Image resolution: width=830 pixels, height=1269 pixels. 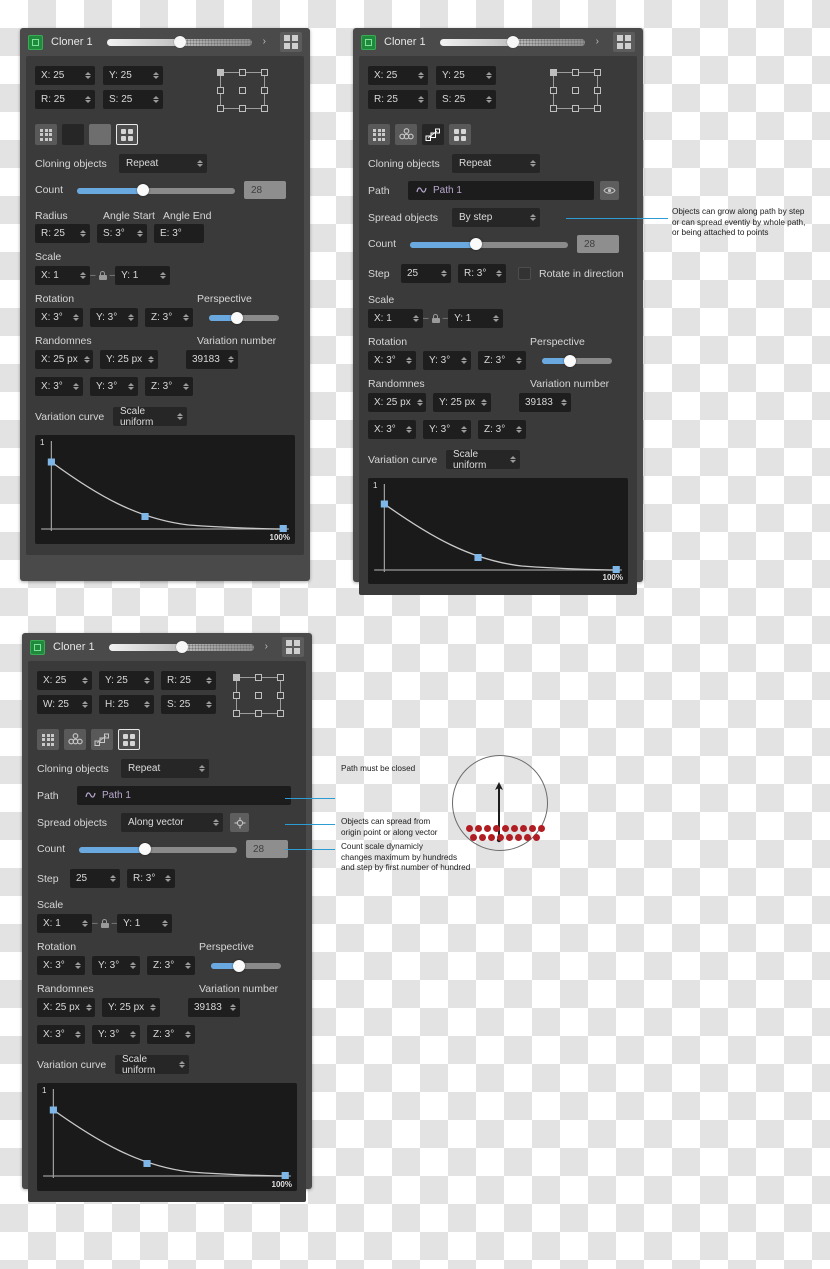 I want to click on spread-objects-select: By step, so click(x=496, y=217).